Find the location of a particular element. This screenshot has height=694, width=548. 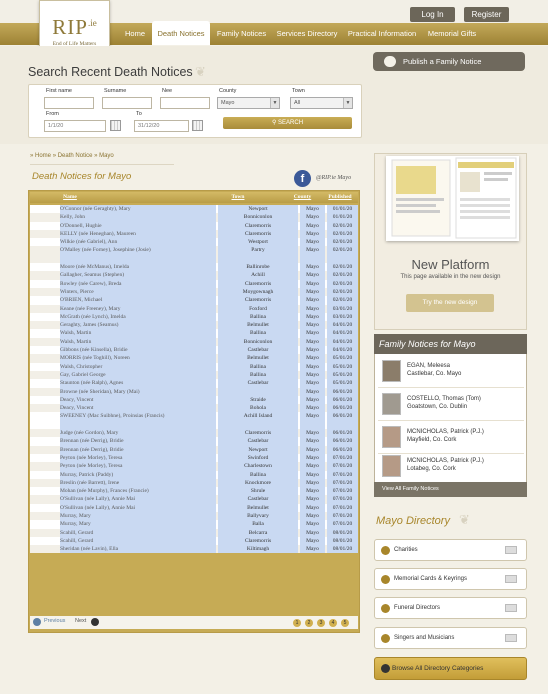

table-row: Deacy, Vincent Bohola Mayo 06/01/20 is located at coordinates (194, 408).